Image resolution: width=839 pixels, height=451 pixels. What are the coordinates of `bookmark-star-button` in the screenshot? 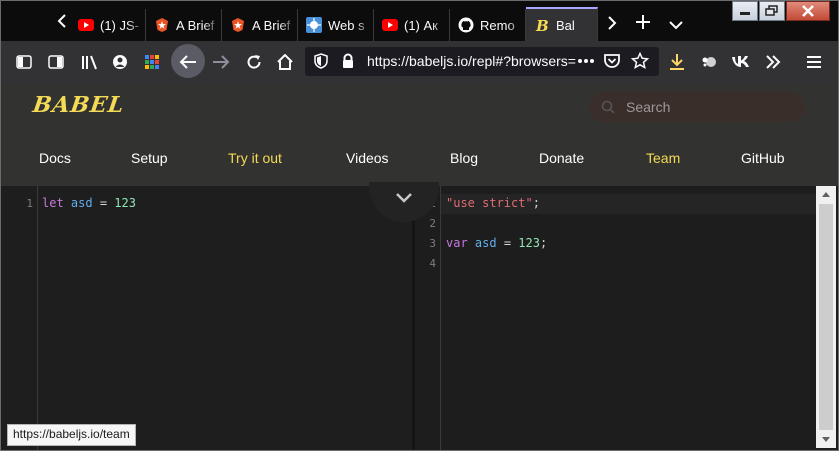 It's located at (640, 60).